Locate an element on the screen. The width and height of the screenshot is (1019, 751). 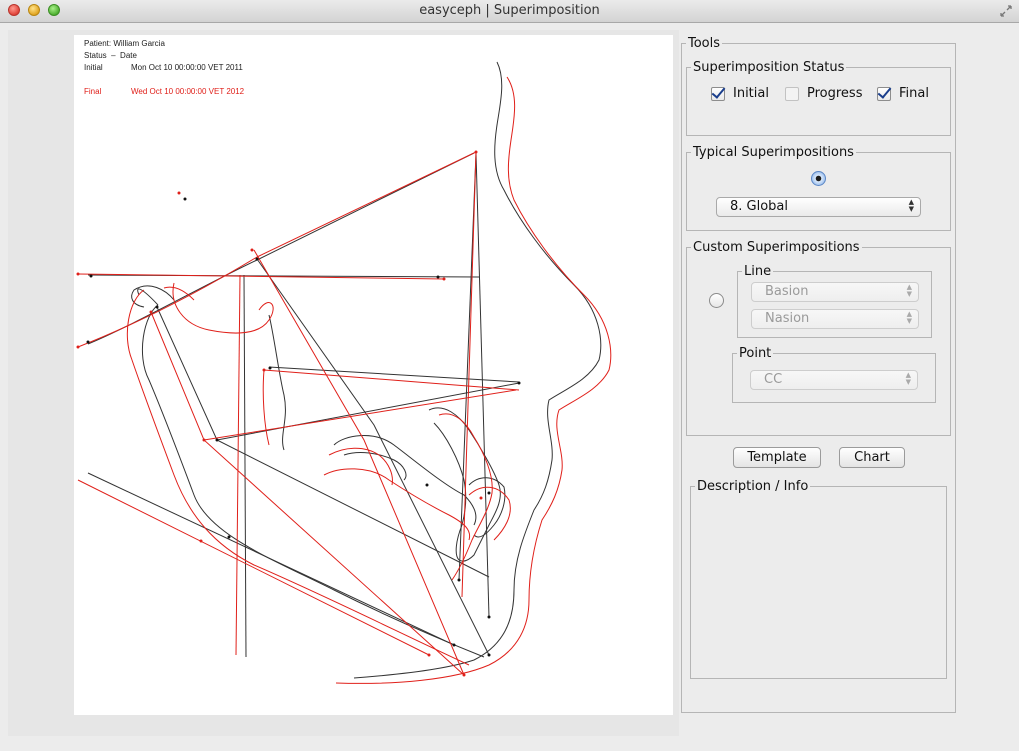
window-title: easyceph | Superimposition is located at coordinates (509, 10).